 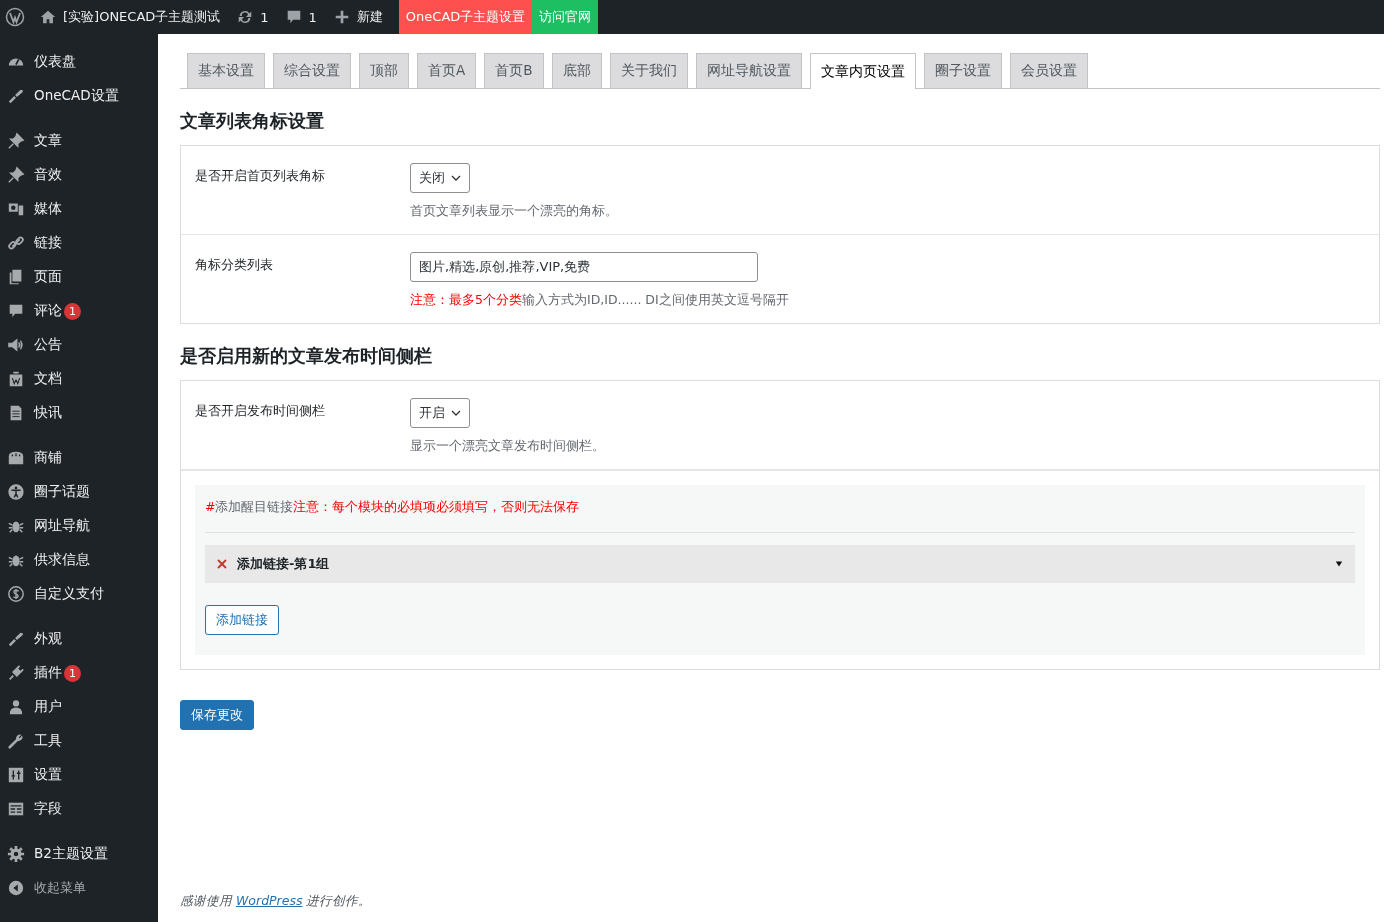 What do you see at coordinates (62, 526) in the screenshot?
I see `sidebar-item: 网址导航` at bounding box center [62, 526].